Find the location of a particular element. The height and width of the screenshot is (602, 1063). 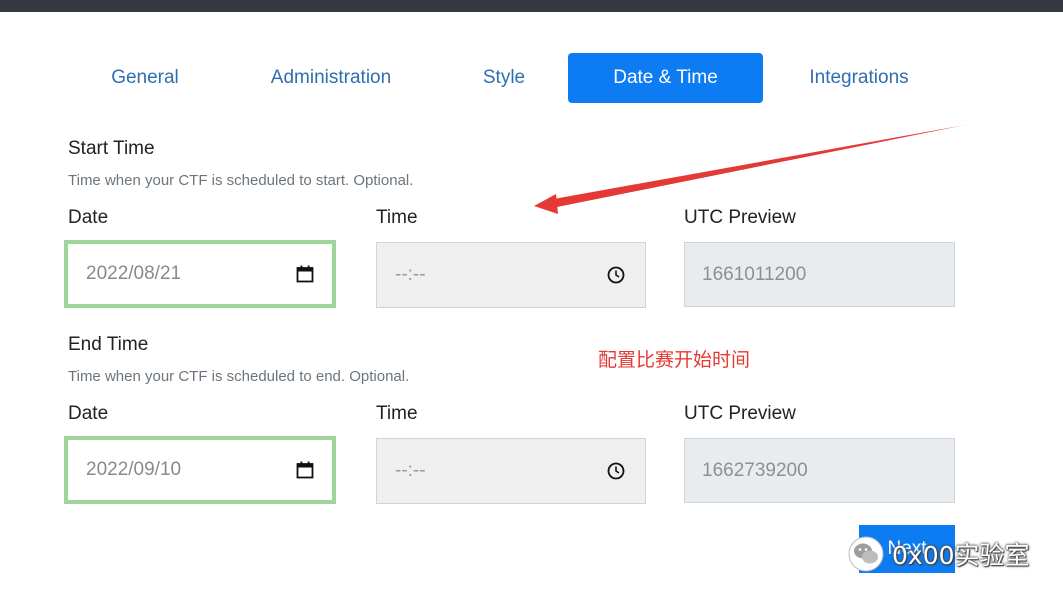

annotation-arrow is located at coordinates (749, 169).